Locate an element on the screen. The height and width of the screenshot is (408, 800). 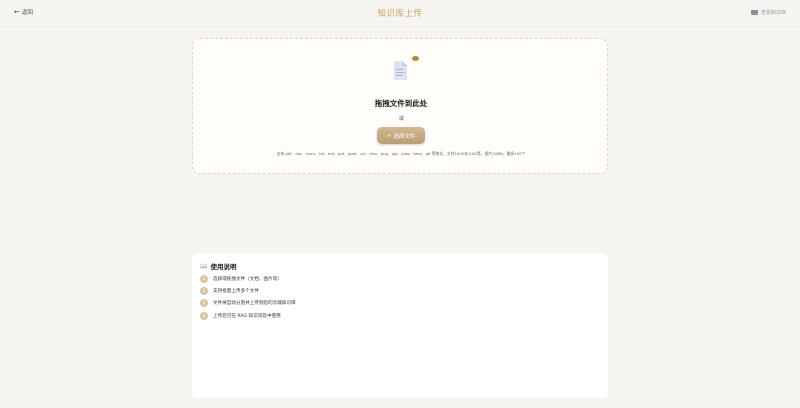
step-text: 上传后可在 RAG 知识问答中使用 is located at coordinates (247, 316).